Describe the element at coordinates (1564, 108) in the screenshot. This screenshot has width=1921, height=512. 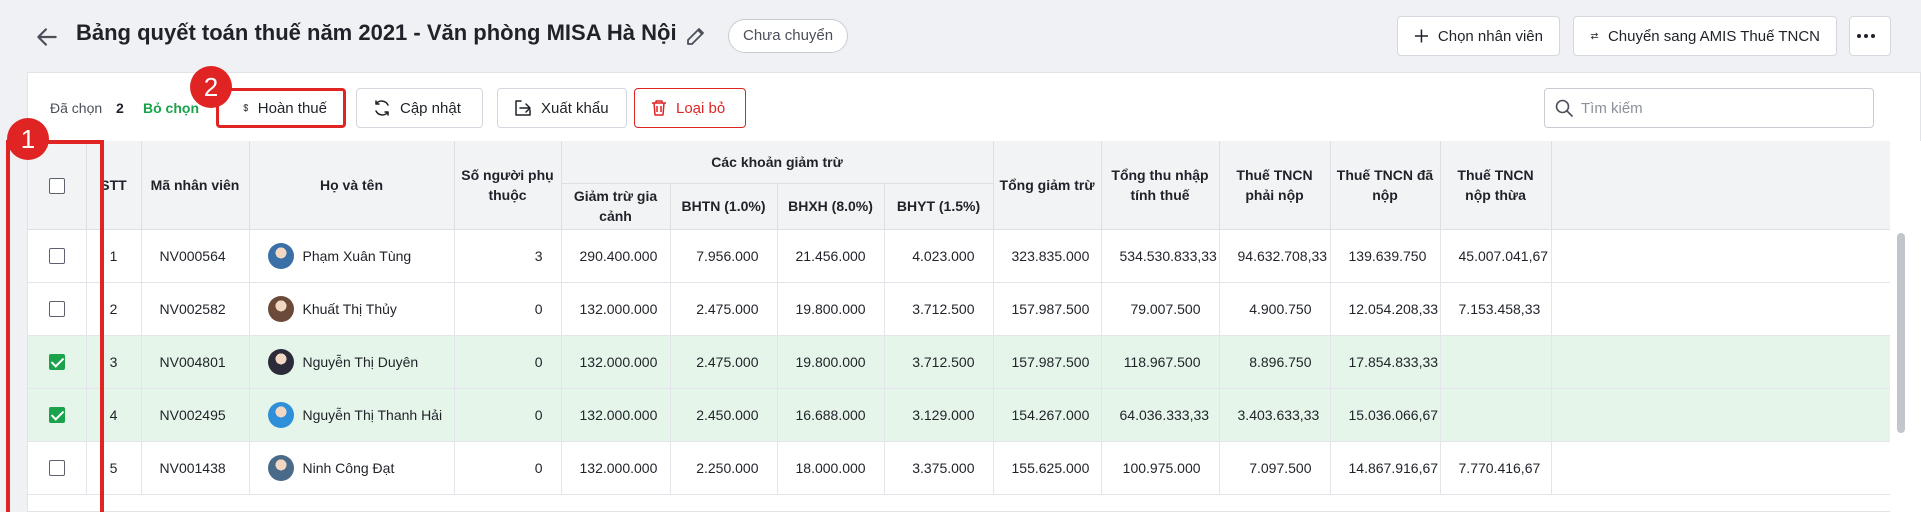
I see `search-icon` at that location.